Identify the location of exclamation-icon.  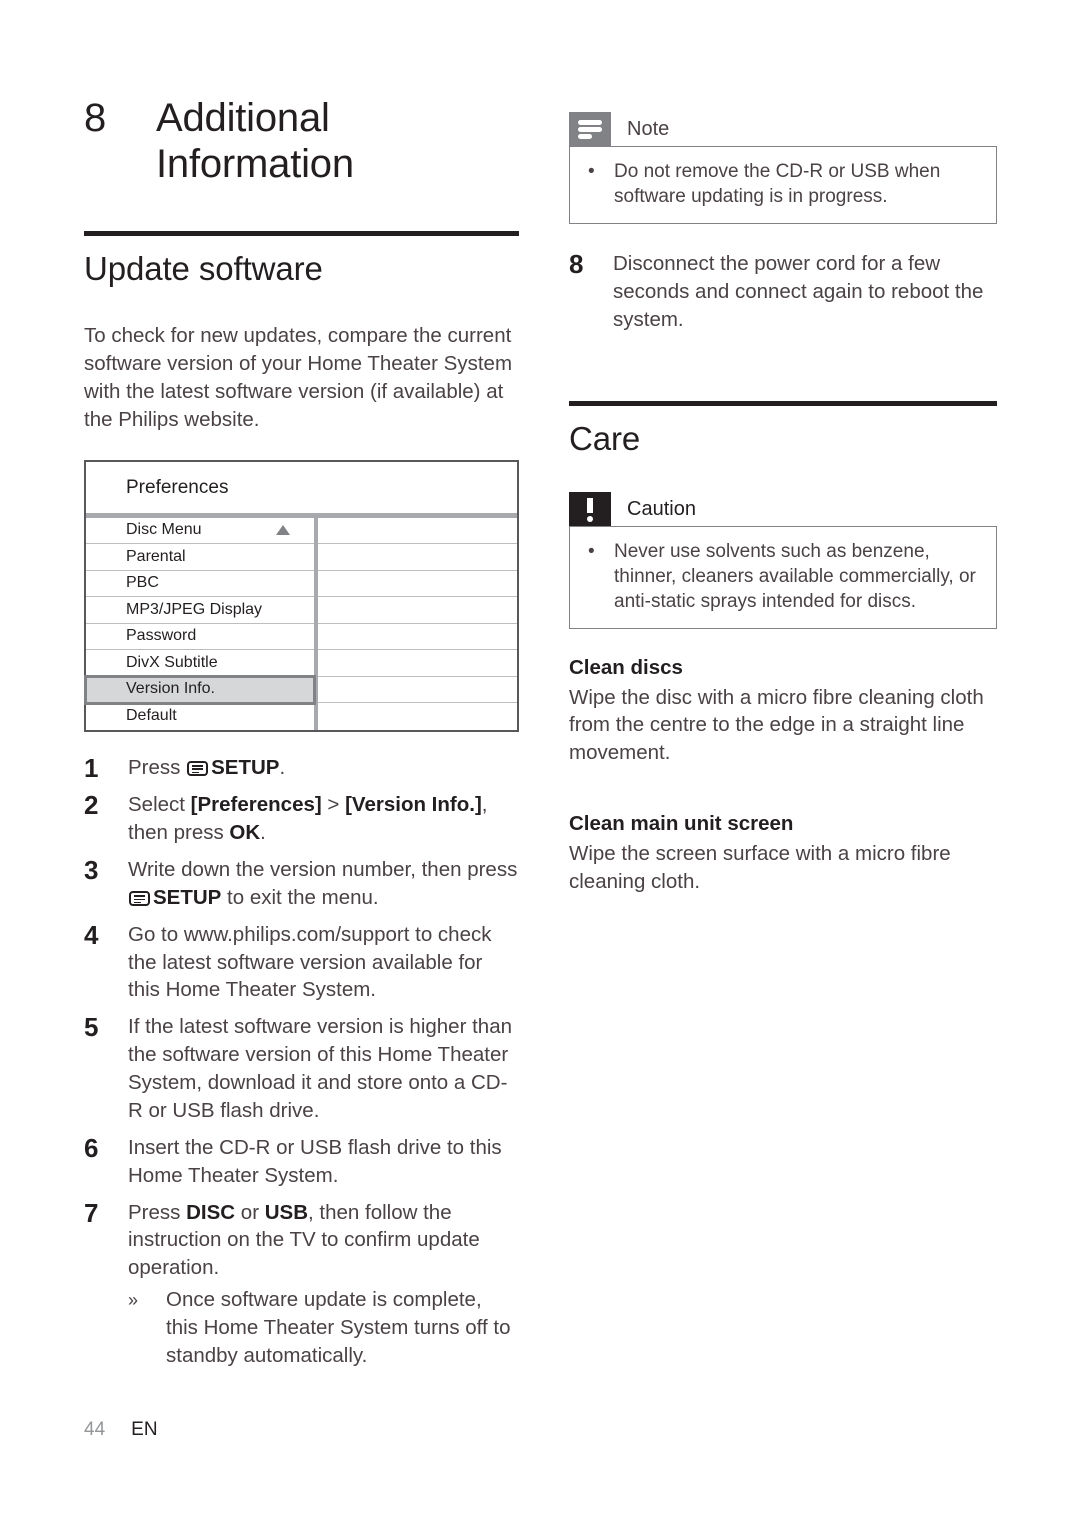
(590, 508).